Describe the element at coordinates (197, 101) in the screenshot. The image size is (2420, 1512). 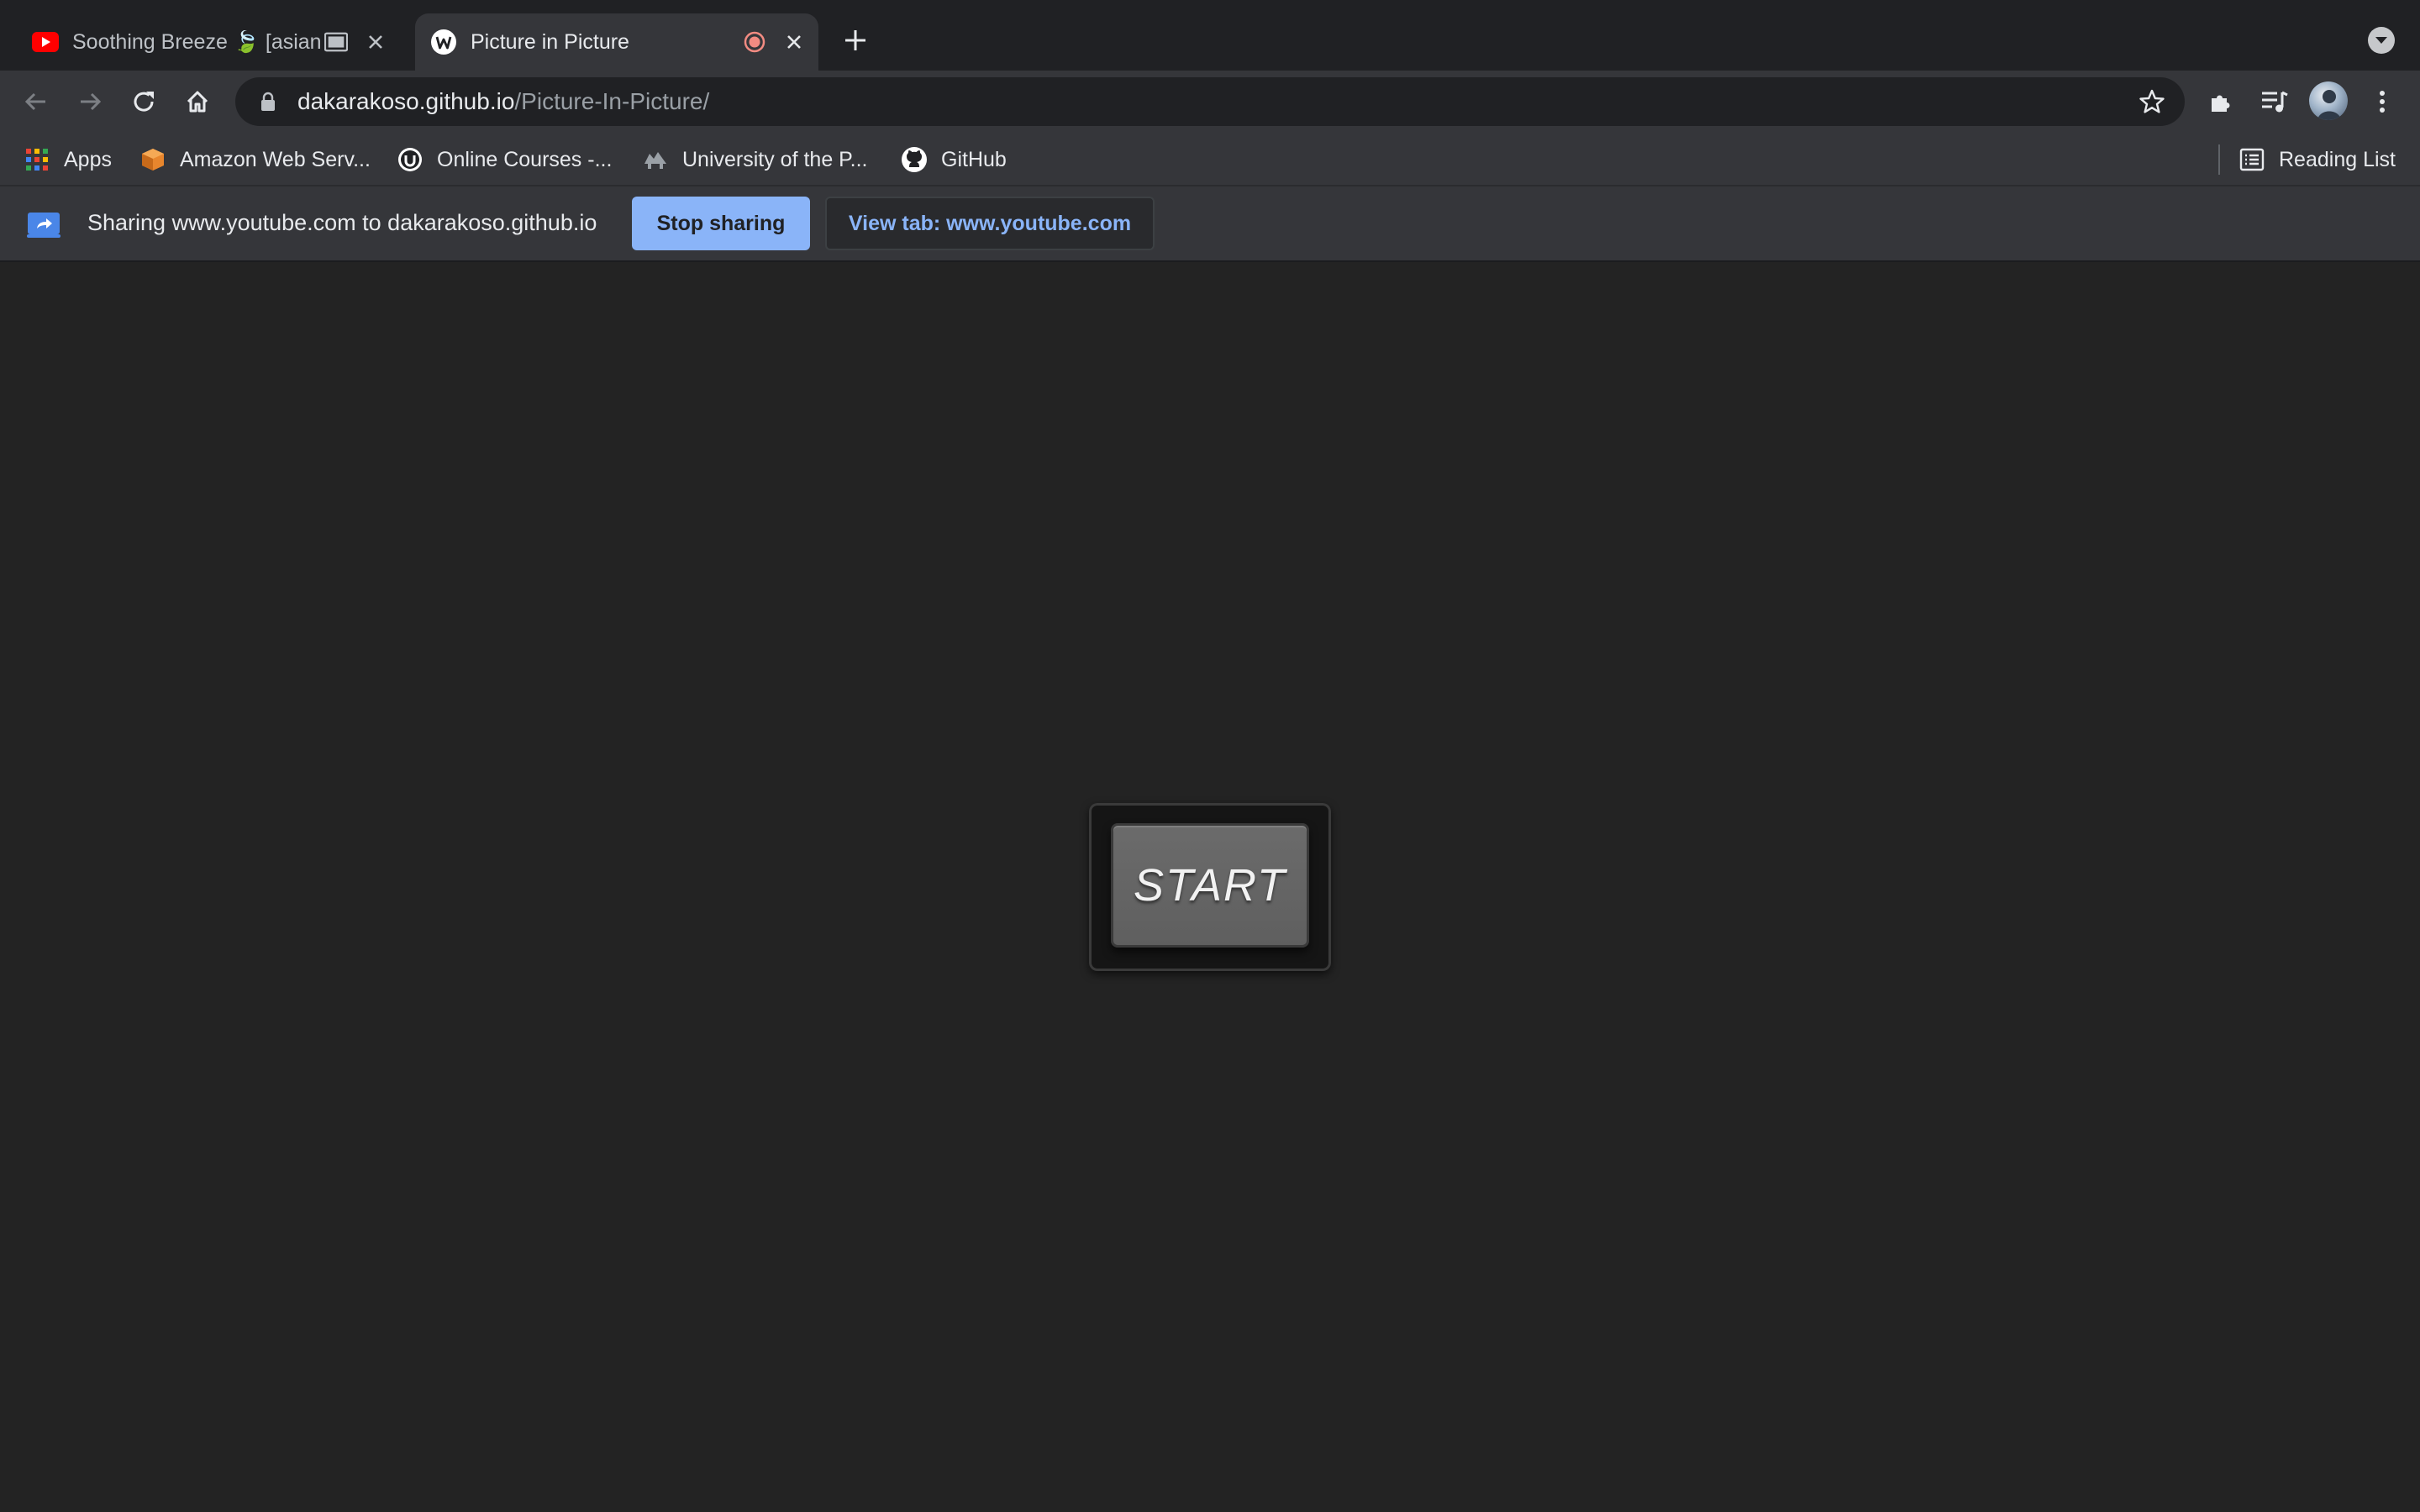
I see `home-button` at that location.